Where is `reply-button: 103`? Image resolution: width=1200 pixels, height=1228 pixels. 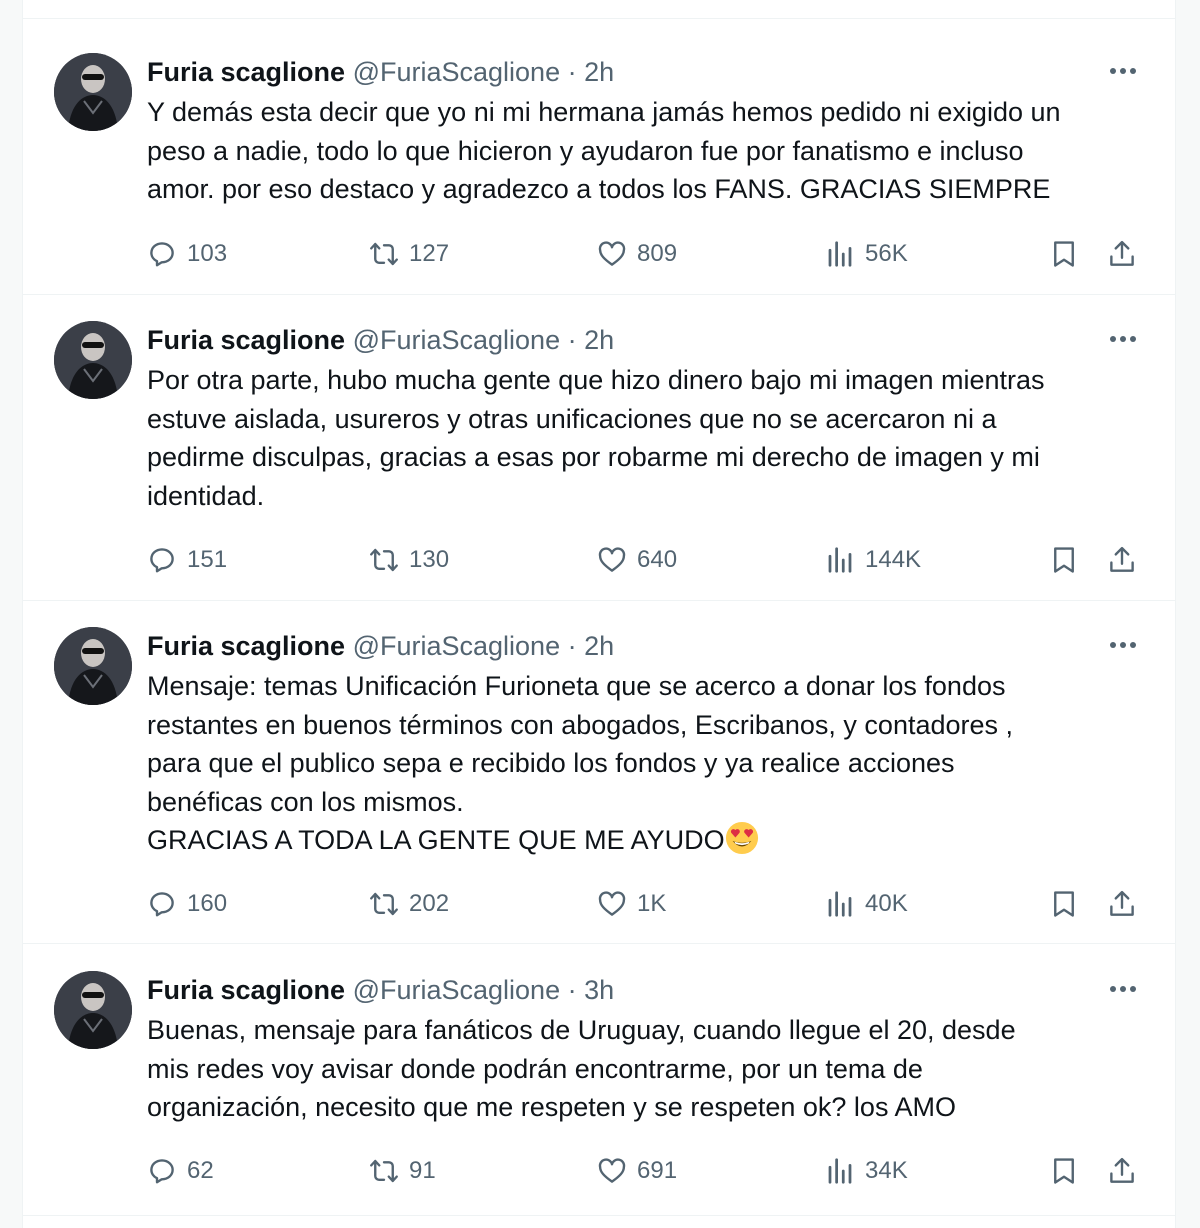
reply-button: 103 is located at coordinates (187, 254).